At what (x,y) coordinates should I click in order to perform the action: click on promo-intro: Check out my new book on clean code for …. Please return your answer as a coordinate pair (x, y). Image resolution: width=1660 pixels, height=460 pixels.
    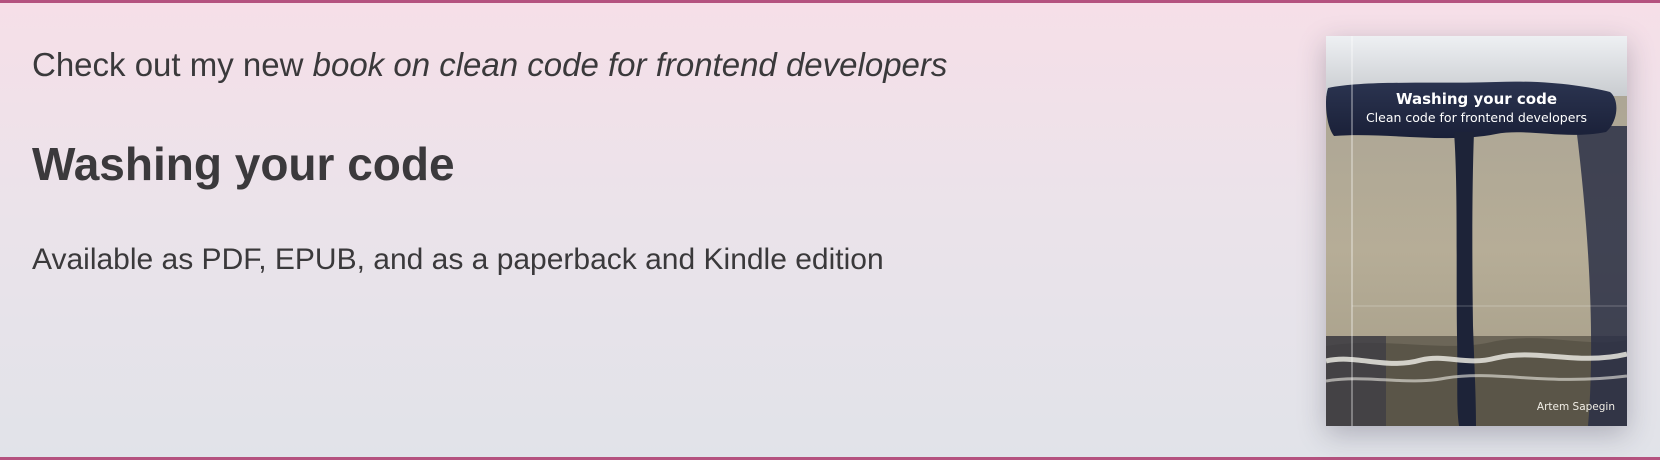
    Looking at the image, I should click on (489, 65).